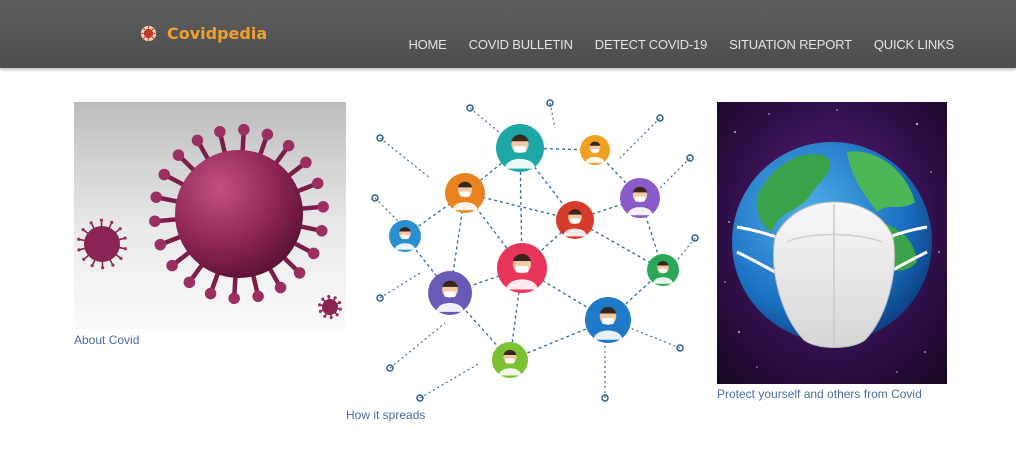 The image size is (1016, 454). I want to click on nav-quick-links: QUICK LINKS, so click(914, 44).